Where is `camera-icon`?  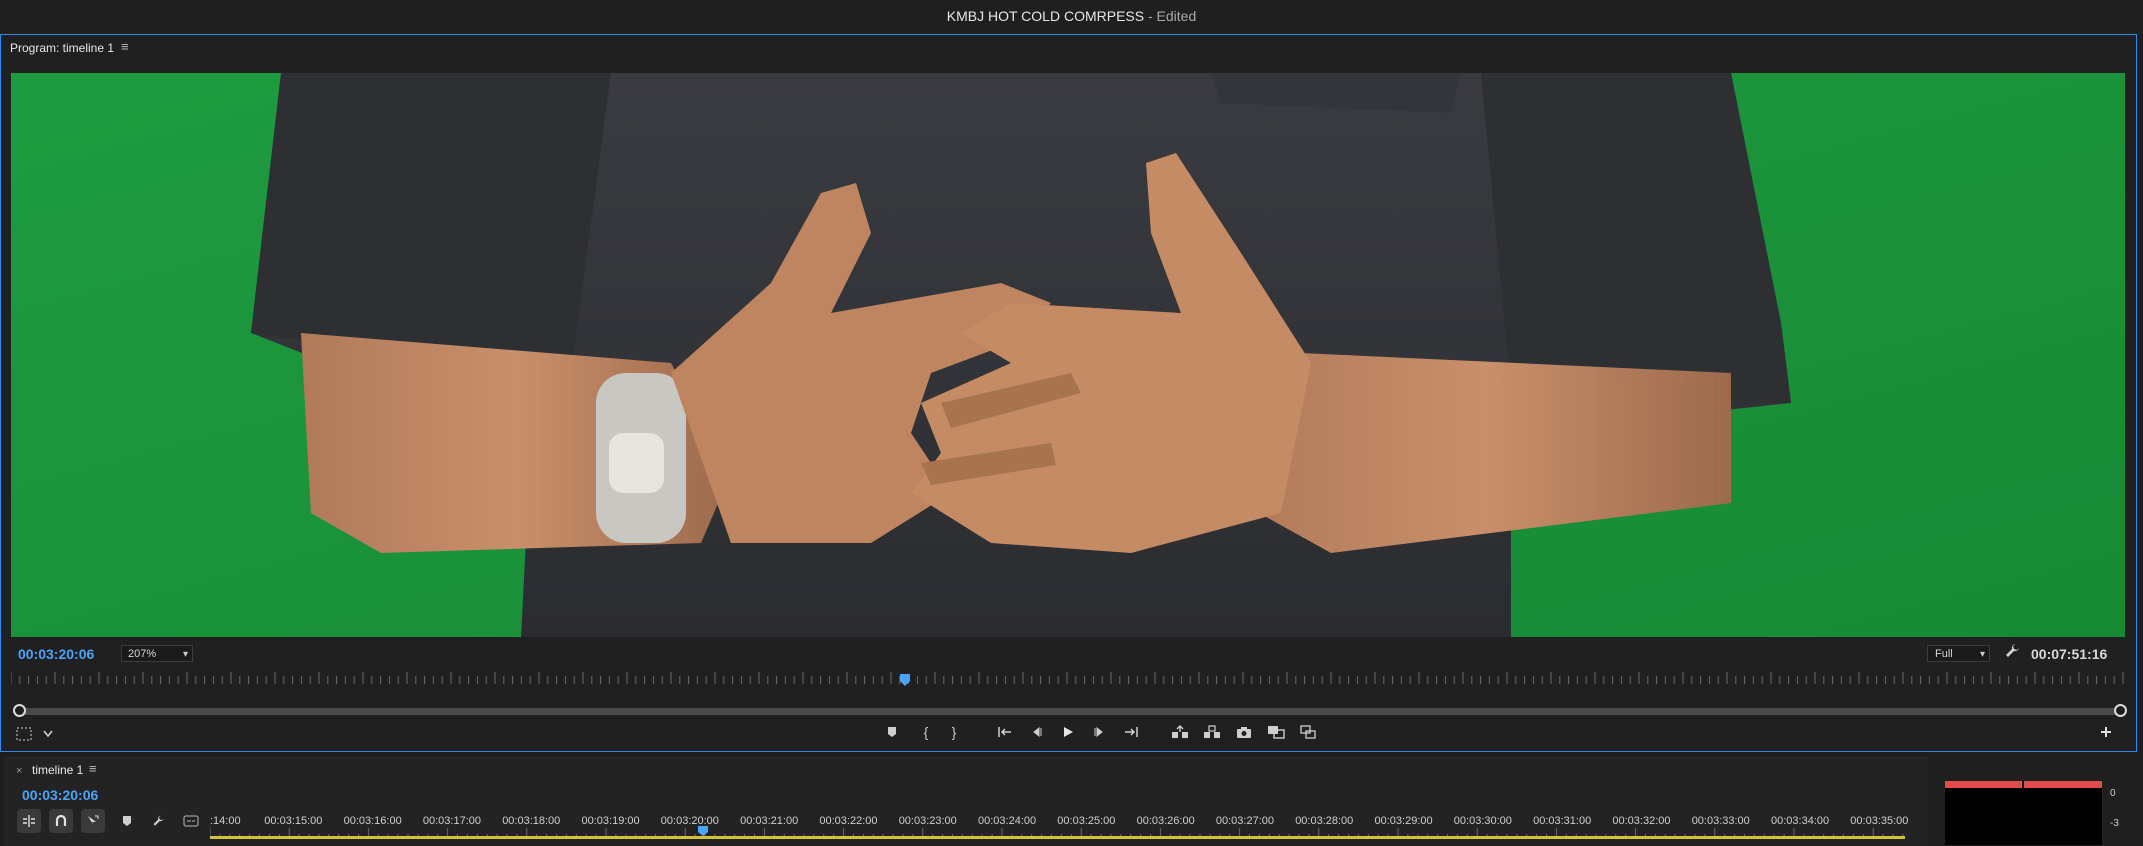 camera-icon is located at coordinates (1244, 732).